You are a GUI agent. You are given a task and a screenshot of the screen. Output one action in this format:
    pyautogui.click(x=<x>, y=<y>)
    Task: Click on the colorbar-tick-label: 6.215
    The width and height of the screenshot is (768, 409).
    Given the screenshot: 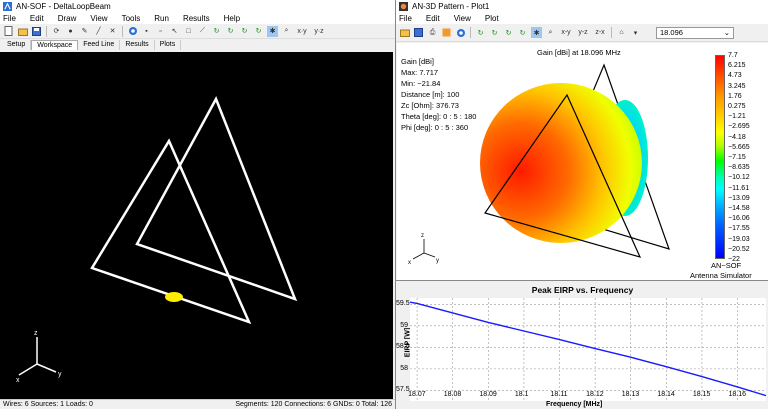 What is the action you would take?
    pyautogui.click(x=737, y=66)
    